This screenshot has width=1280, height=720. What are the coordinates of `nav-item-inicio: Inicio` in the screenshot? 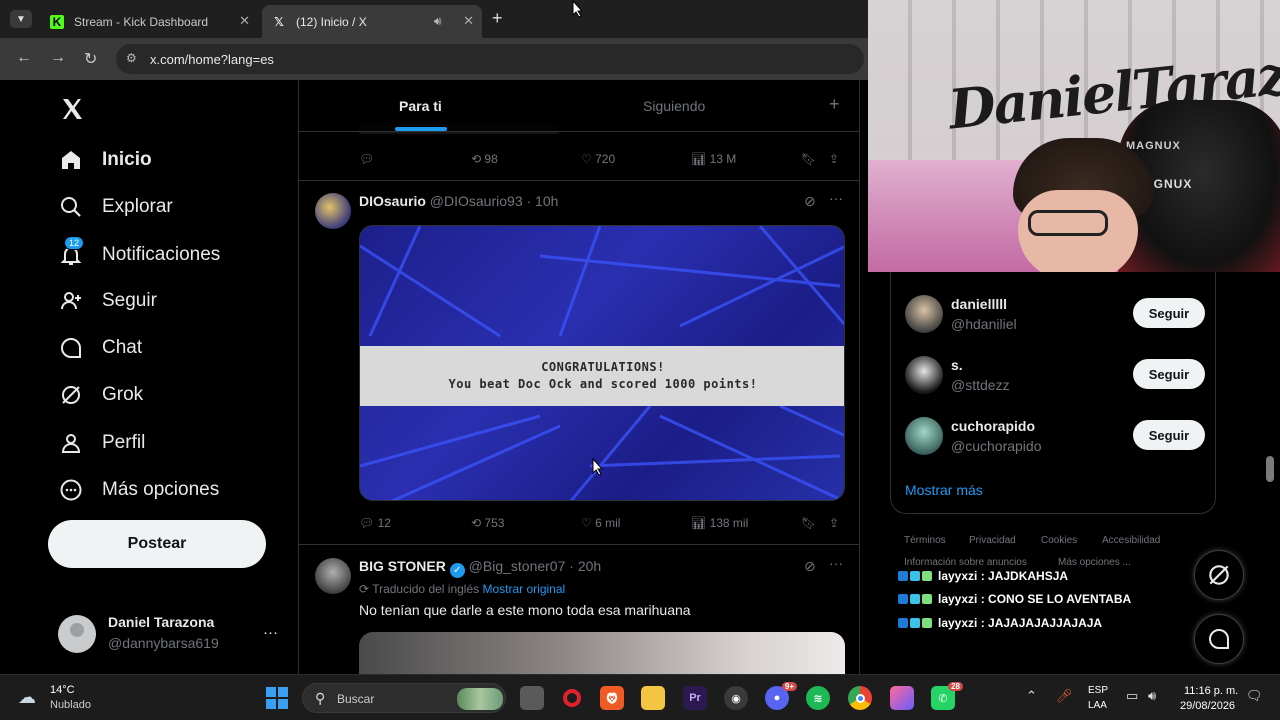 It's located at (105, 160).